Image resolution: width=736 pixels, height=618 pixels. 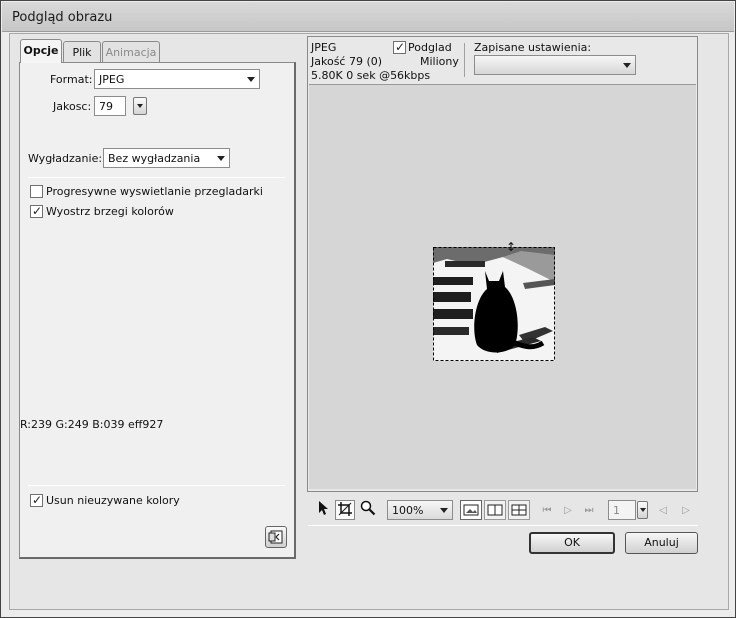 I want to click on quality-dropdown-button, so click(x=140, y=106).